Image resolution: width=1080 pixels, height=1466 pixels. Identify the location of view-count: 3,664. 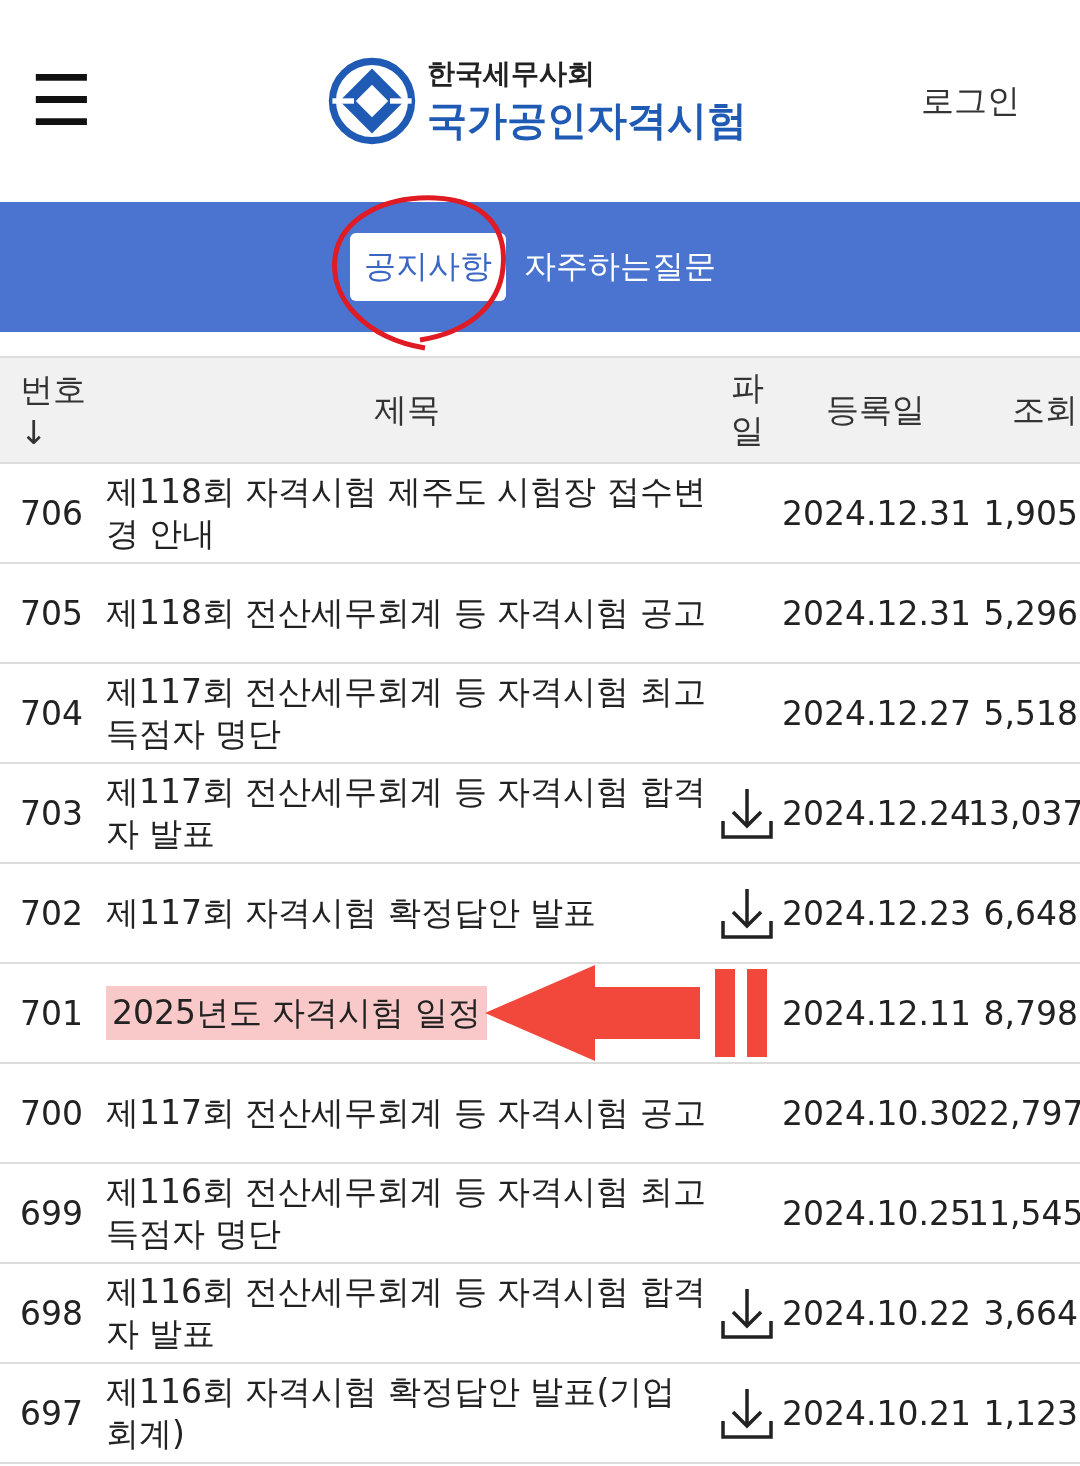
(1030, 1313).